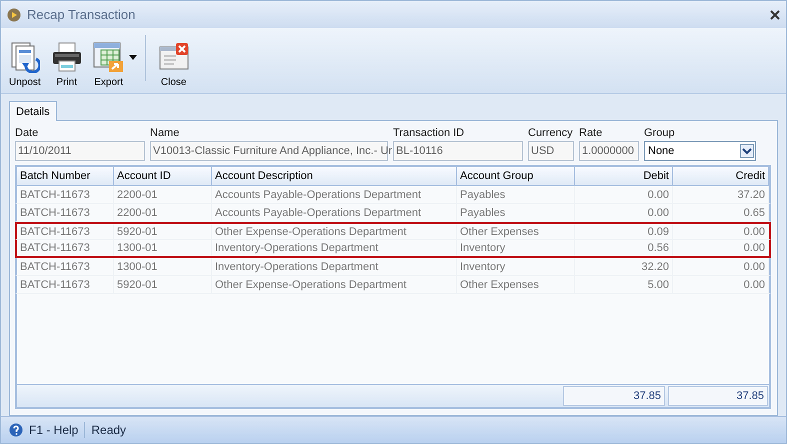 The image size is (787, 444). What do you see at coordinates (591, 133) in the screenshot?
I see `field-label: Rate` at bounding box center [591, 133].